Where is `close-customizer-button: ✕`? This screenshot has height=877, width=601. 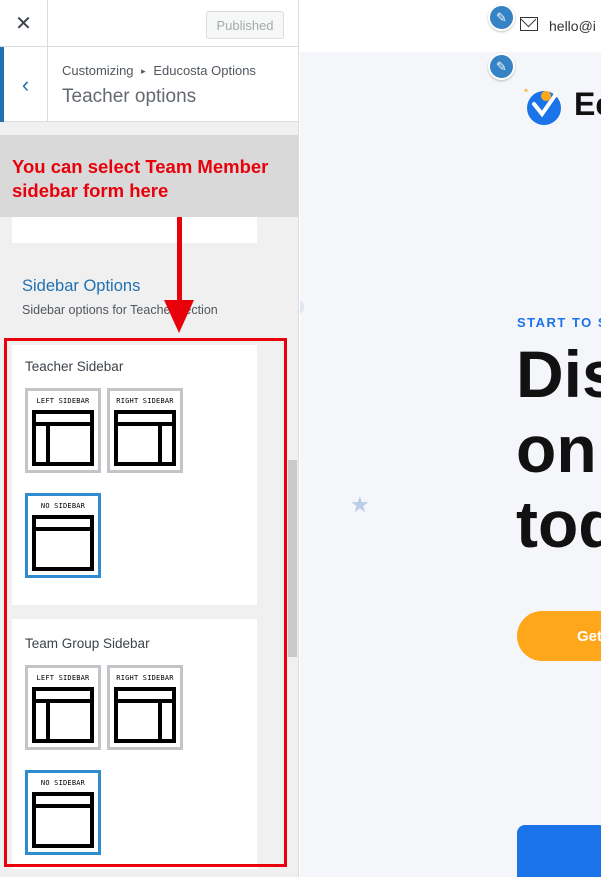 close-customizer-button: ✕ is located at coordinates (24, 23).